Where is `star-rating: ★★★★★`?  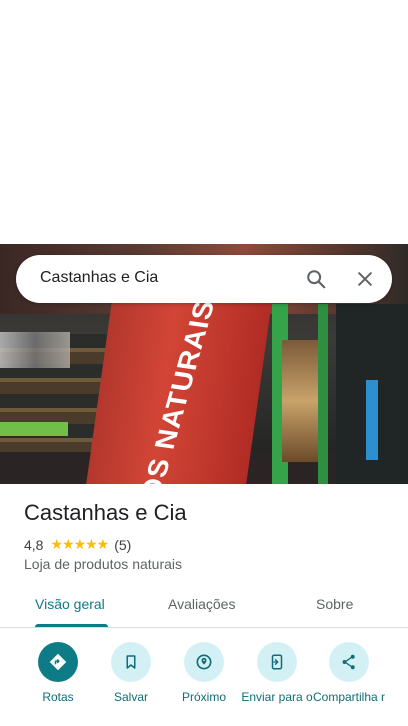 star-rating: ★★★★★ is located at coordinates (79, 544).